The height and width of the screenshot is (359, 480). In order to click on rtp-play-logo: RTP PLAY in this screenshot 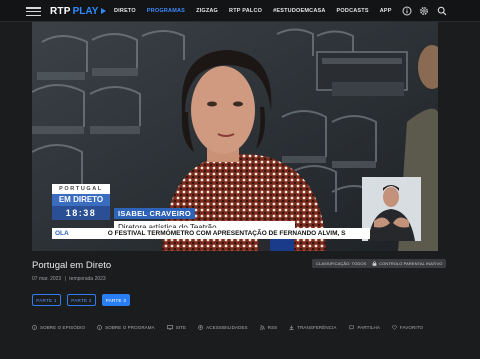, I will do `click(78, 11)`.